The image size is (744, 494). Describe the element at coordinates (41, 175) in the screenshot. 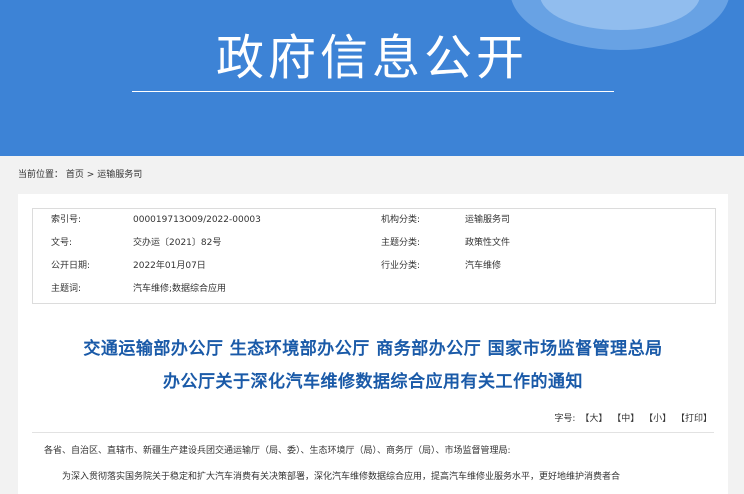

I see `breadcrumb-label: 当前位置：` at that location.